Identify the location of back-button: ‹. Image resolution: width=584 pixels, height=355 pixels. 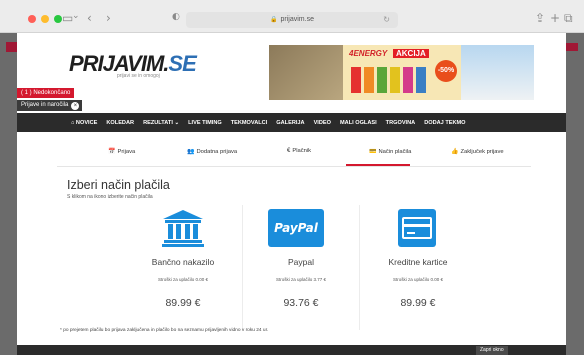
(89, 18).